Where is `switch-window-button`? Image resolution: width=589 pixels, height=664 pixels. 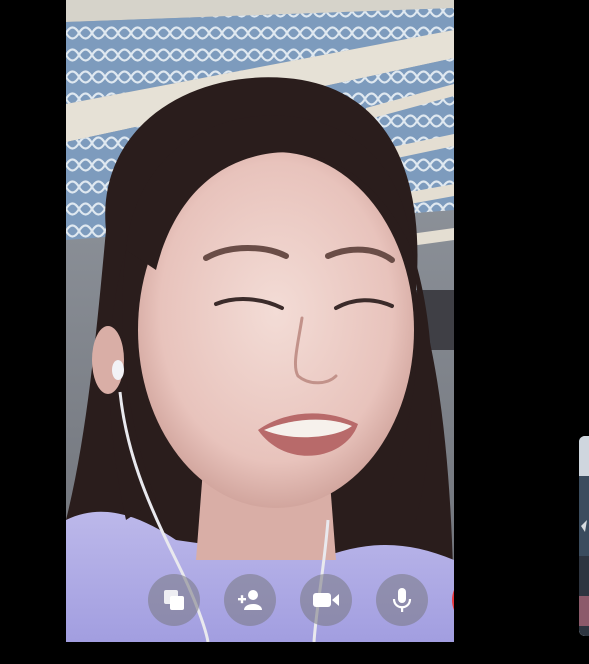 switch-window-button is located at coordinates (174, 600).